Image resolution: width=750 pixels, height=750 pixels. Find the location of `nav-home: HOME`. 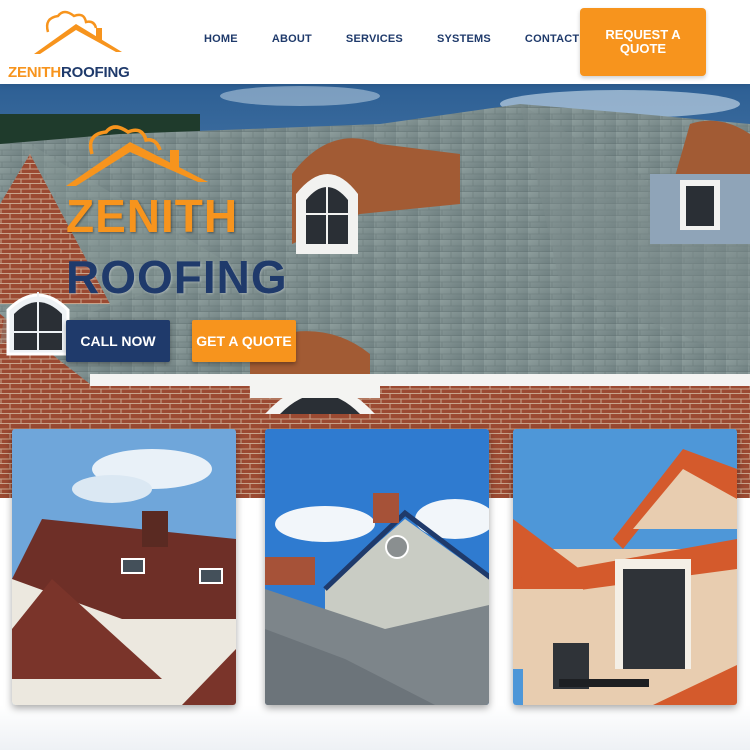

nav-home: HOME is located at coordinates (221, 39).